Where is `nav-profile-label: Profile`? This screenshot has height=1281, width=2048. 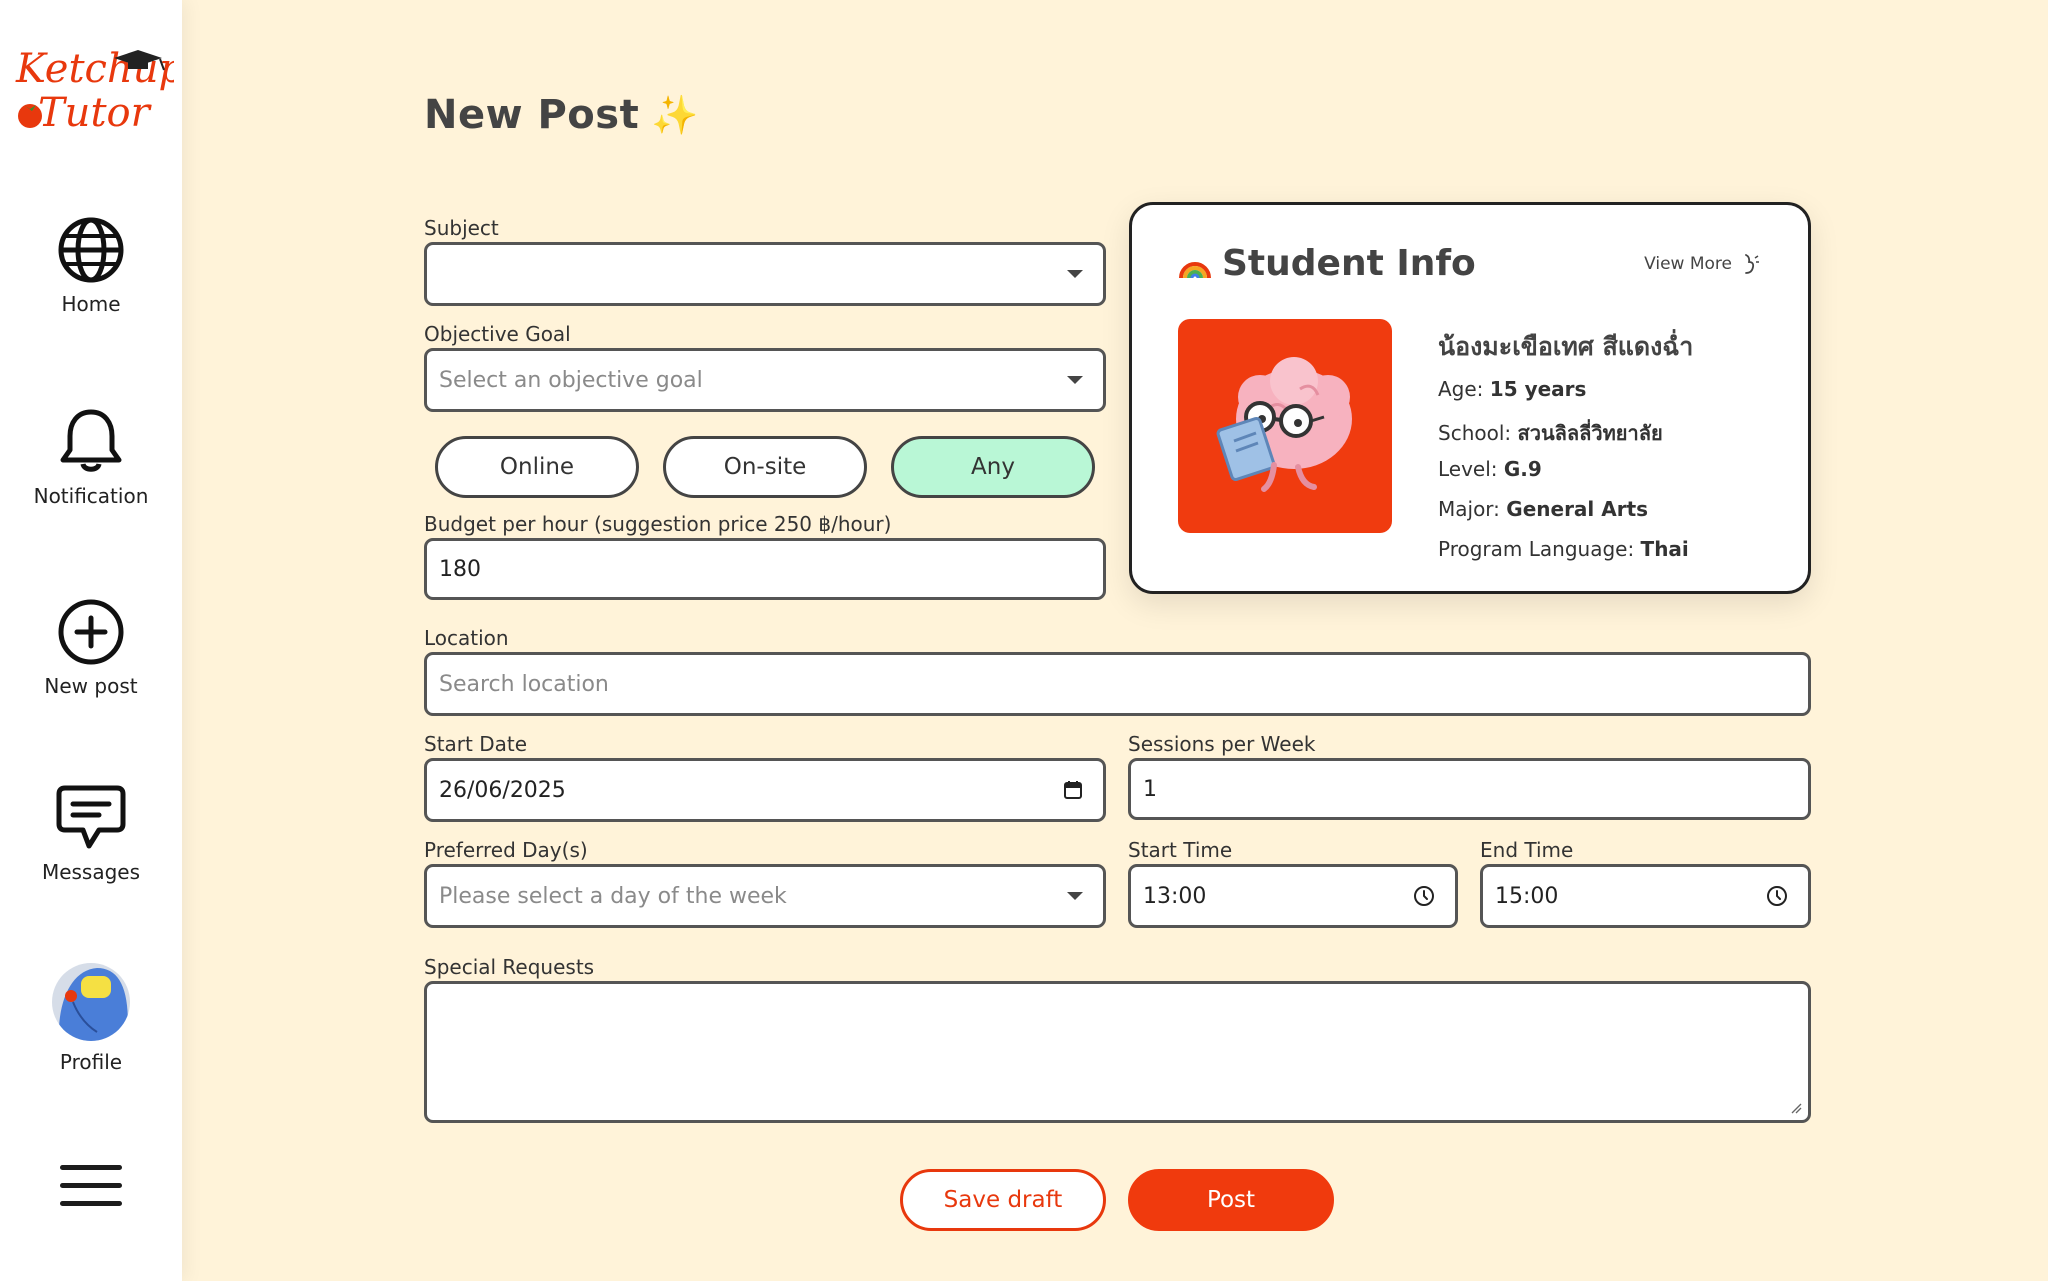 nav-profile-label: Profile is located at coordinates (91, 1062).